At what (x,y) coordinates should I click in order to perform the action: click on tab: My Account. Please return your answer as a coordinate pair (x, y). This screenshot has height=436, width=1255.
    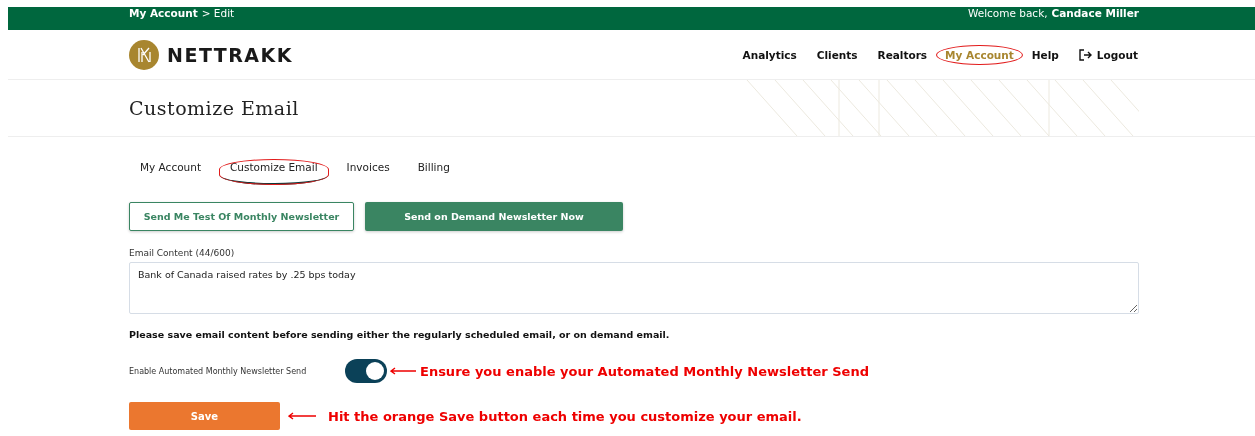
    Looking at the image, I should click on (170, 172).